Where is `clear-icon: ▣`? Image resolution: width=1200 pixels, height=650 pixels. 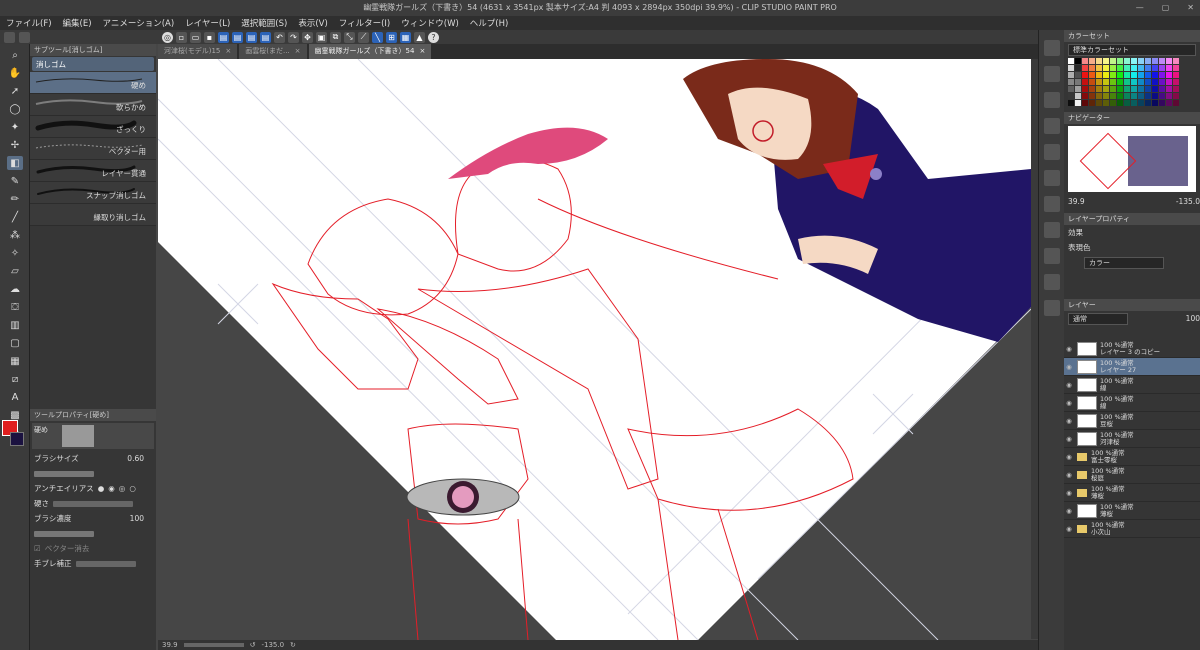 clear-icon: ▣ is located at coordinates (321, 37).